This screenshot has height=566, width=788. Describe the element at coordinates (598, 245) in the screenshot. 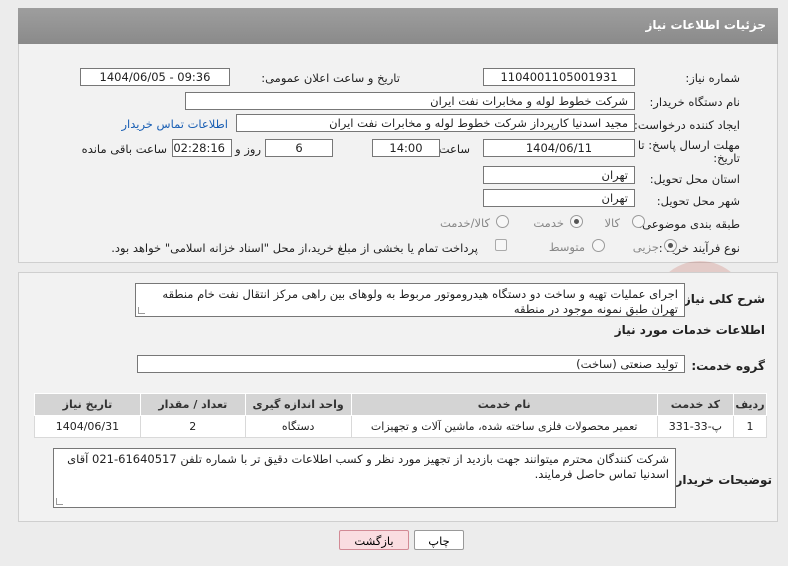

I see `process-radio-medium` at that location.